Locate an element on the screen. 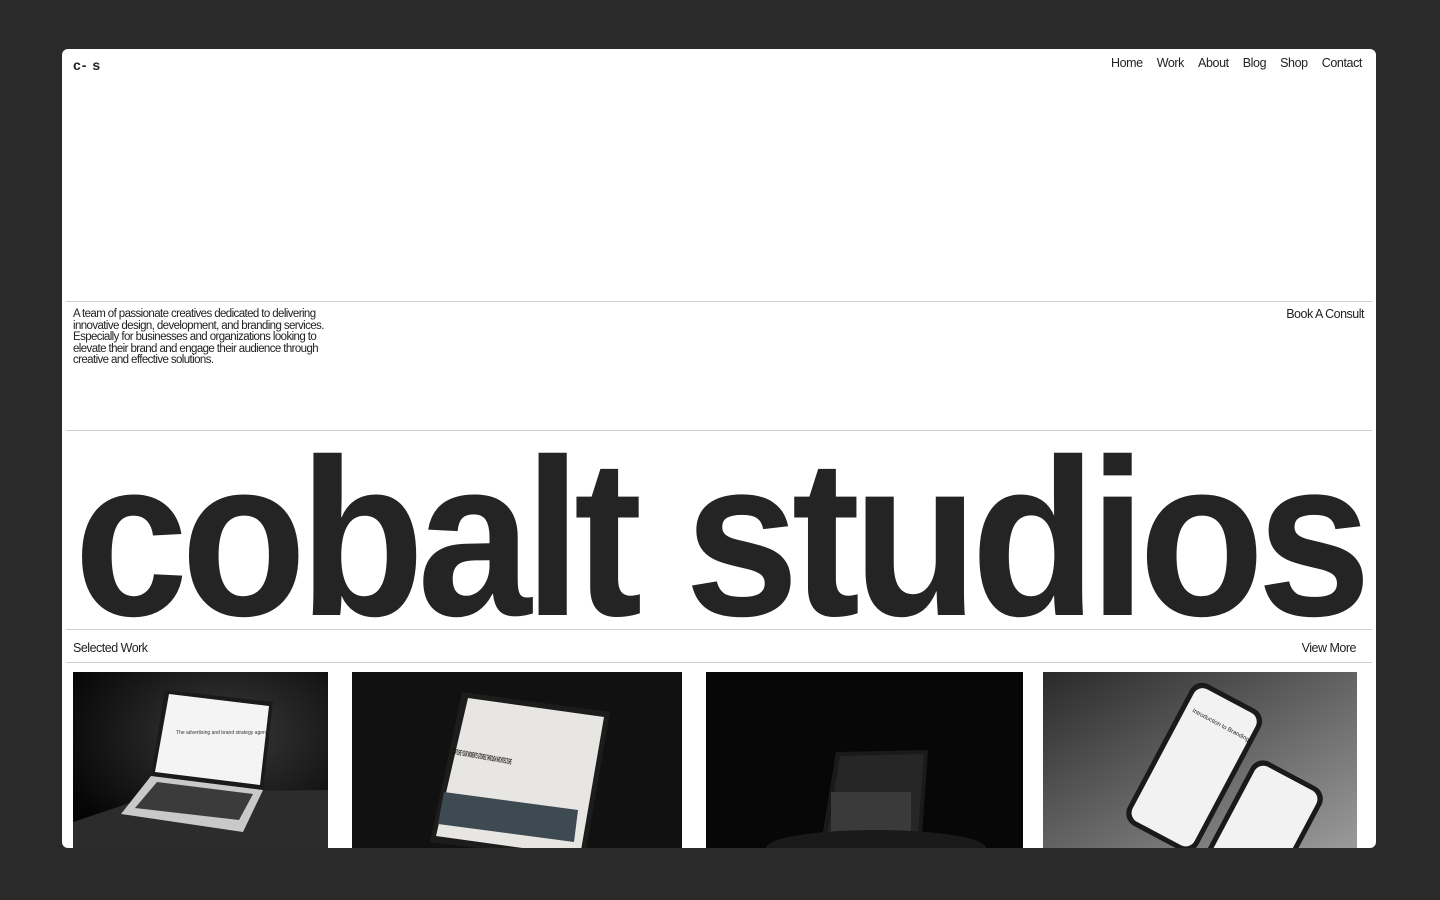 The width and height of the screenshot is (1440, 900). work-card-dark-tablet is located at coordinates (864, 760).